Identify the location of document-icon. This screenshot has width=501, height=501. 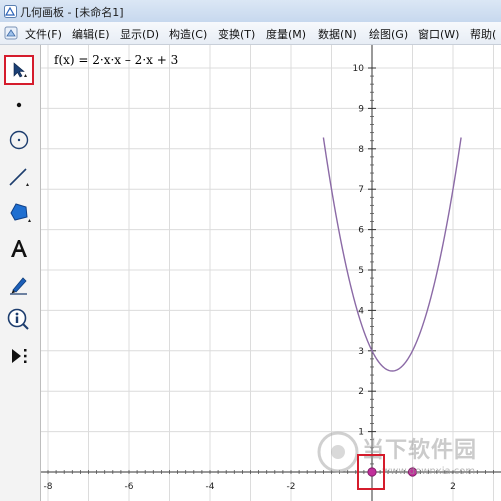
(11, 33).